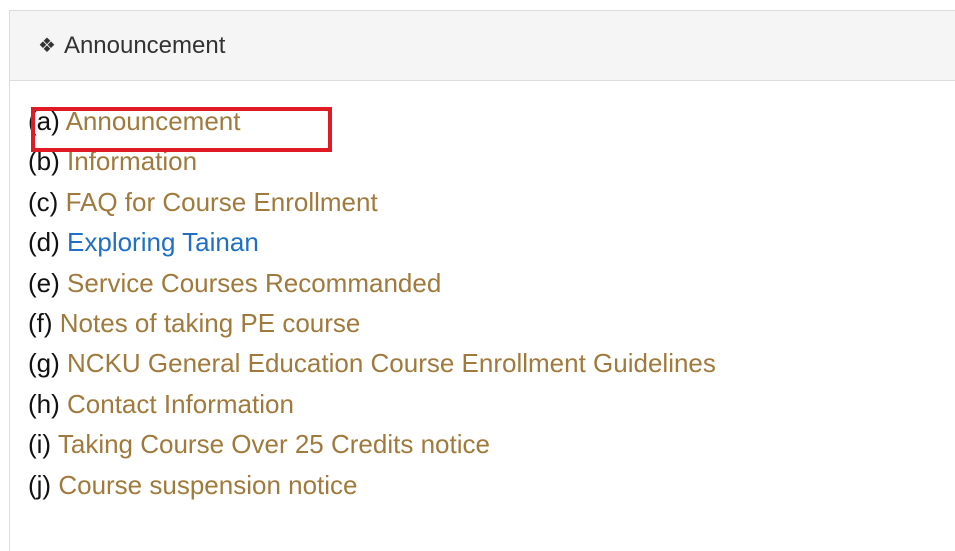 The width and height of the screenshot is (955, 551). I want to click on list-item: (b) Information, so click(372, 161).